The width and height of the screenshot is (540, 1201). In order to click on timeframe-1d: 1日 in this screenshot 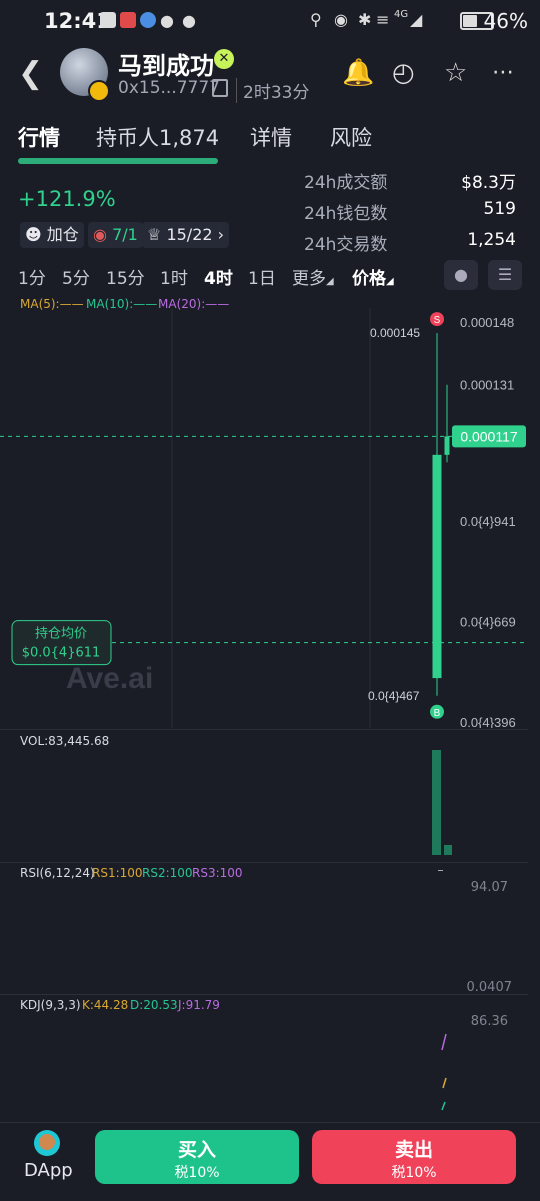, I will do `click(262, 276)`.